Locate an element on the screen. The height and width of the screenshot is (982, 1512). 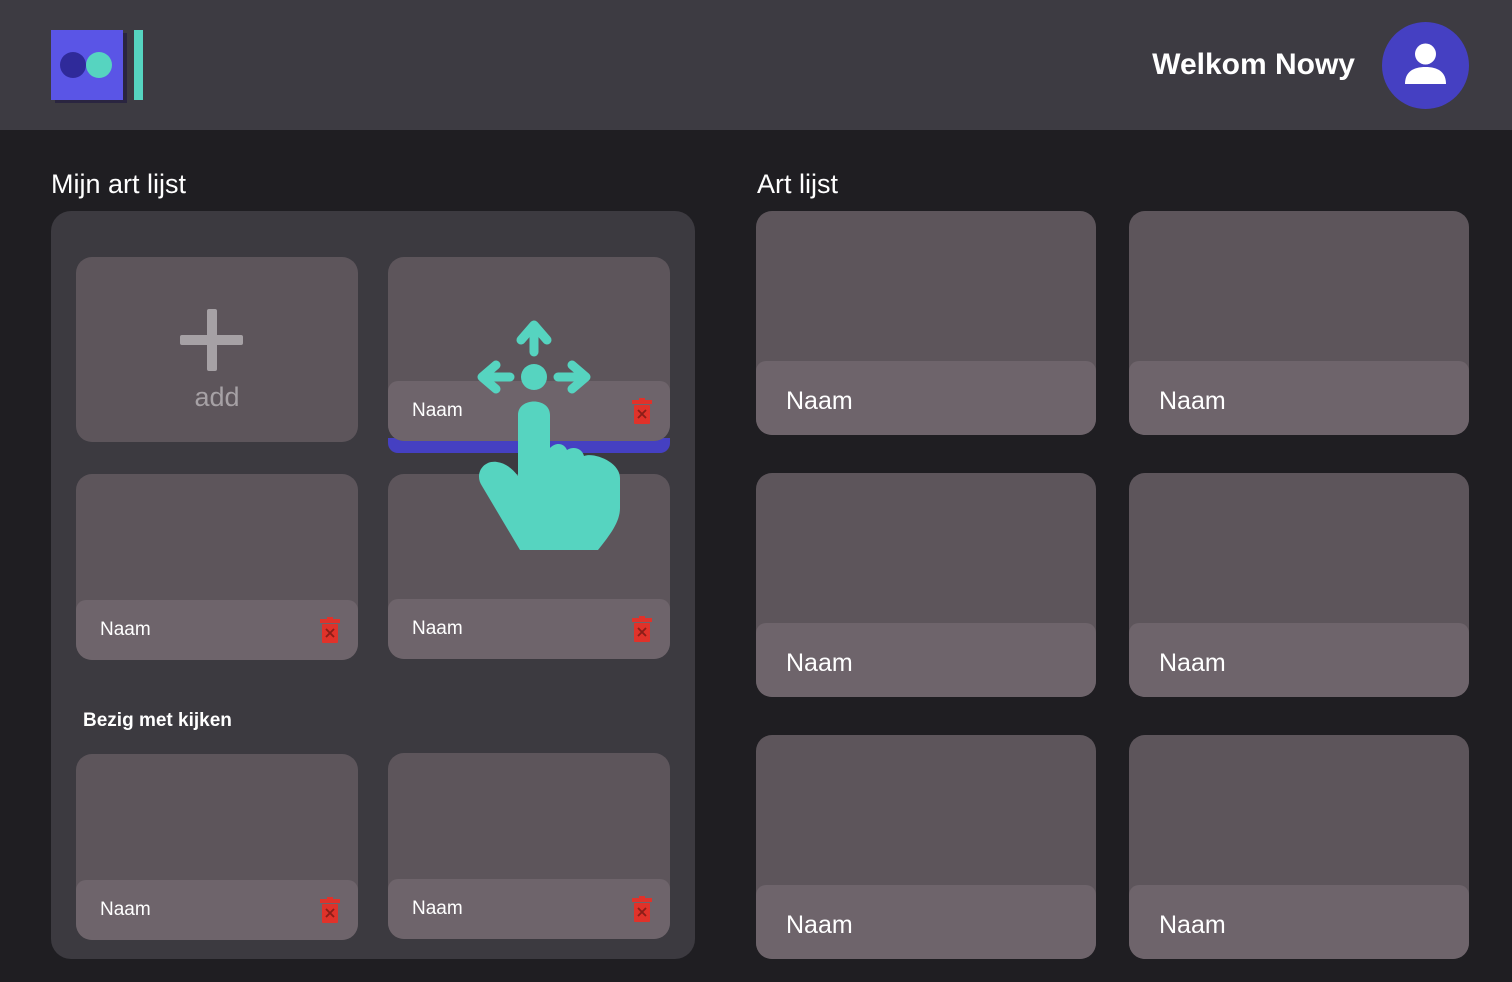
welcome-text: Welkom Nowy is located at coordinates (1253, 64).